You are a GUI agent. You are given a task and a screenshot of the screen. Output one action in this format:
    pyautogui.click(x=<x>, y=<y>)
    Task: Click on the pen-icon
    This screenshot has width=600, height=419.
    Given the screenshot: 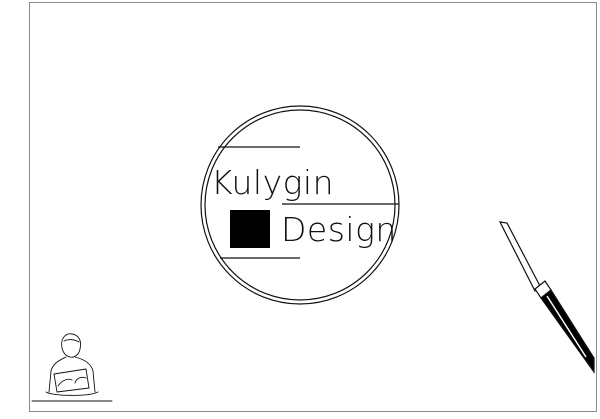 What is the action you would take?
    pyautogui.click(x=546, y=297)
    